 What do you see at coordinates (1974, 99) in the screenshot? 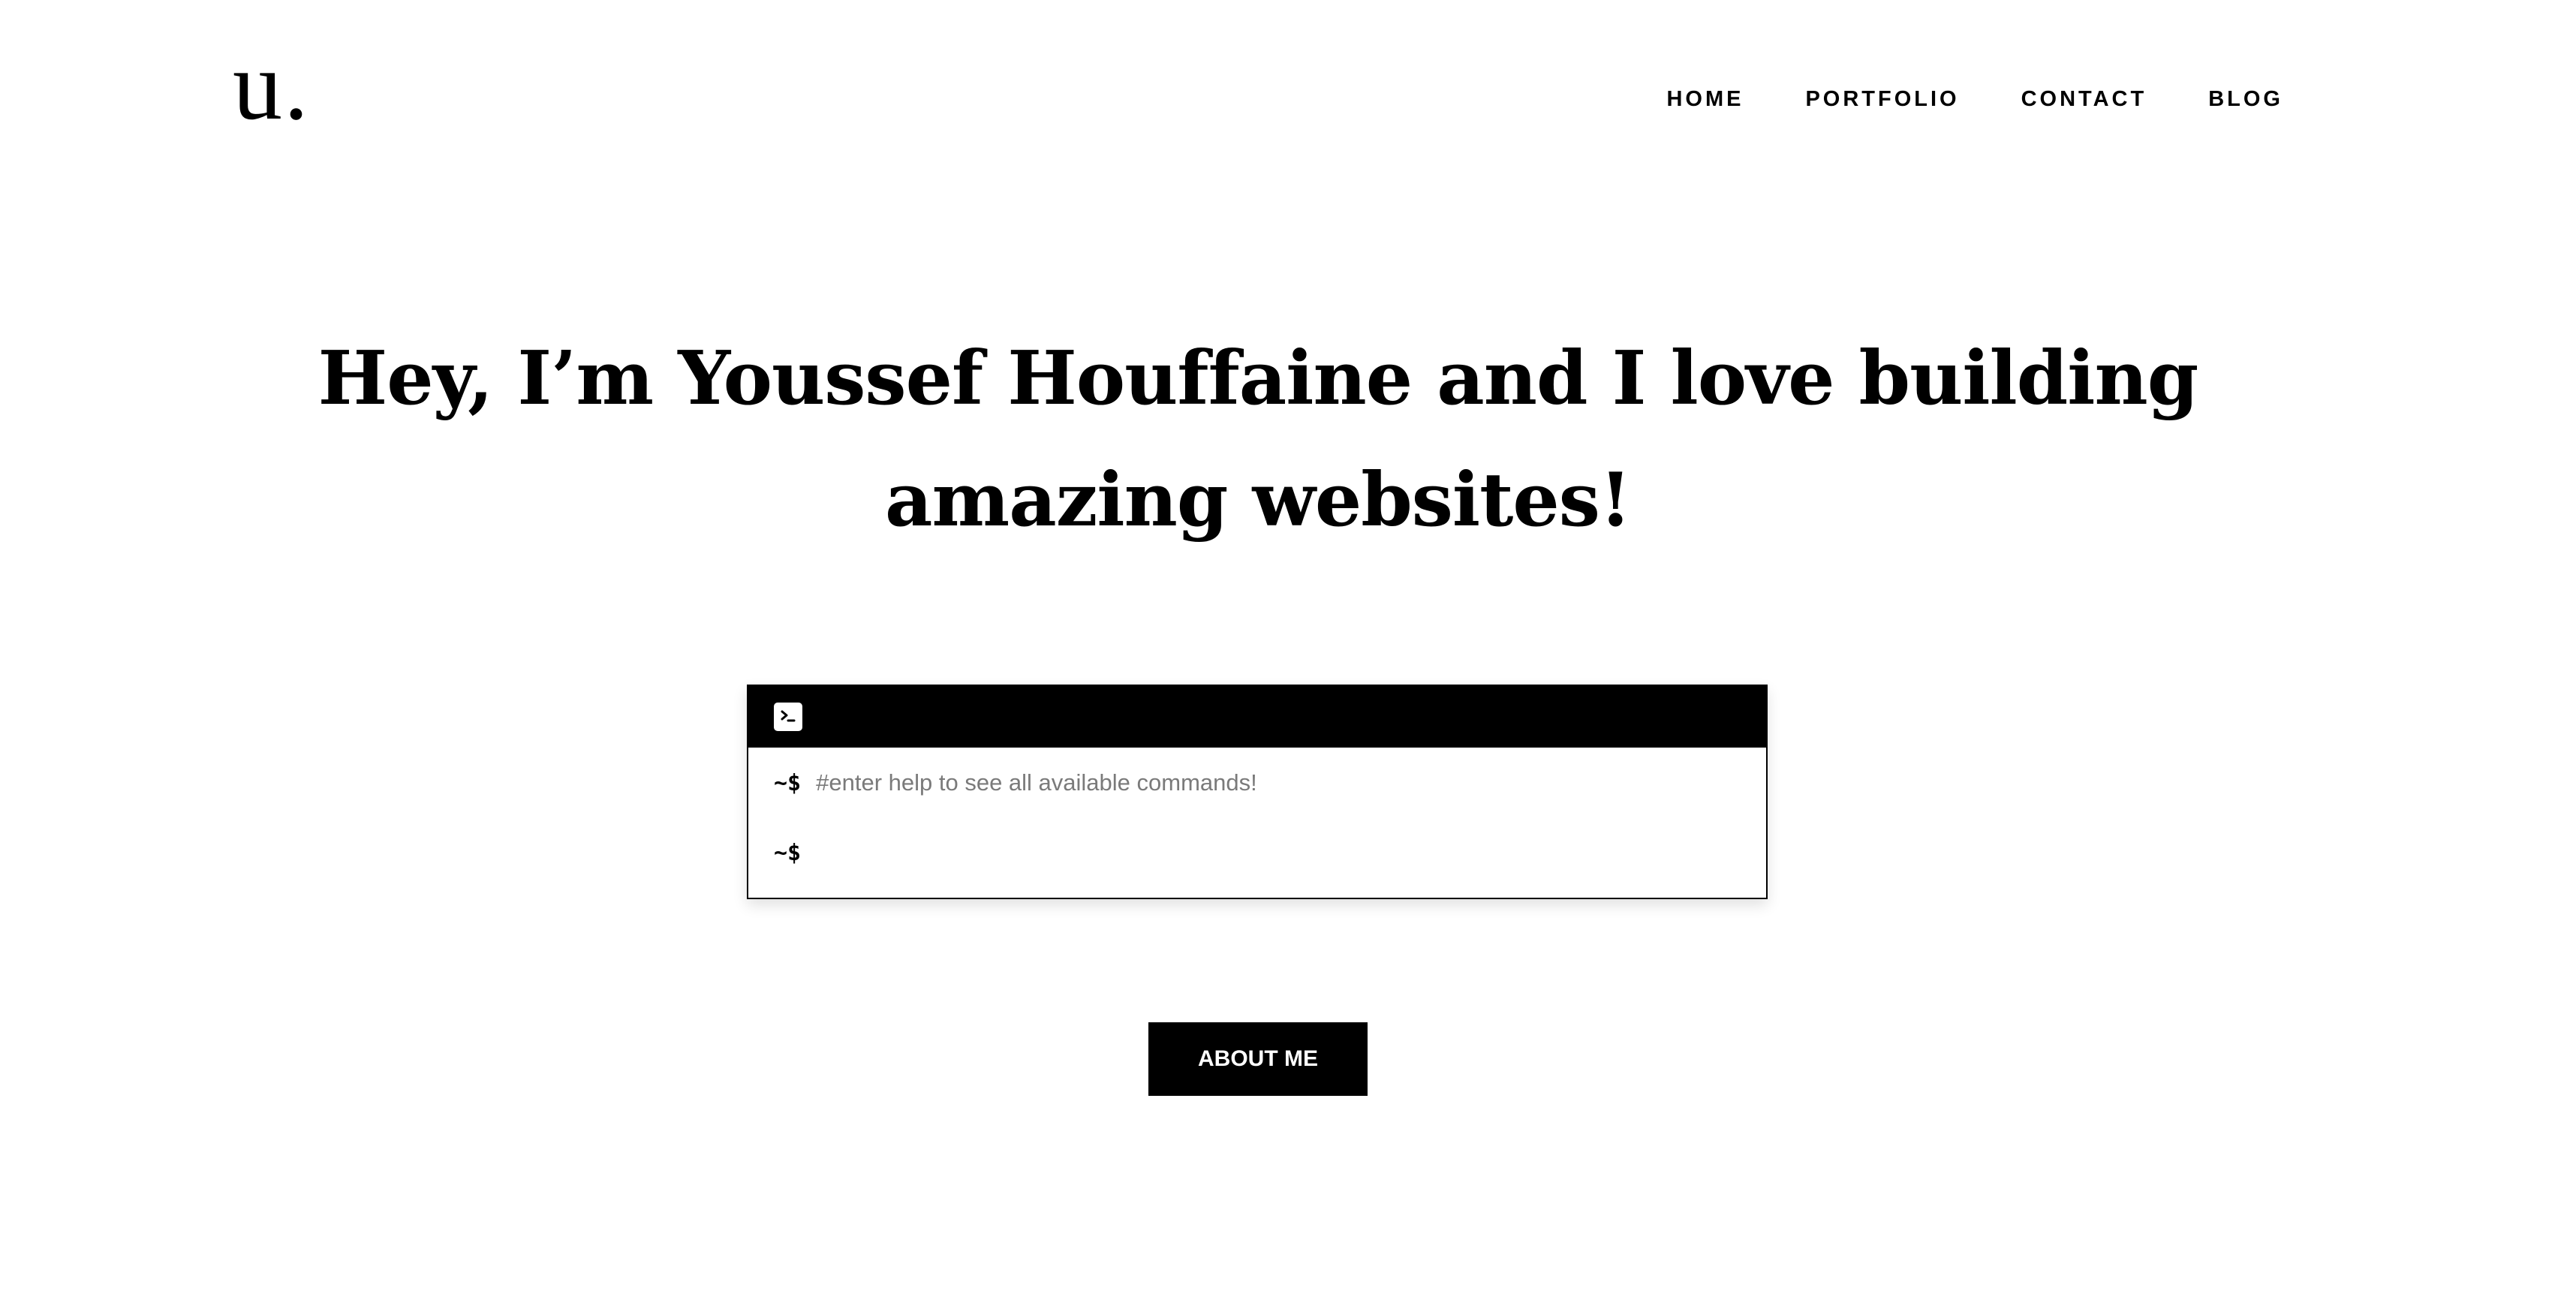
I see `main-nav: HOME PORTFOLIO CONTACT BLOG` at bounding box center [1974, 99].